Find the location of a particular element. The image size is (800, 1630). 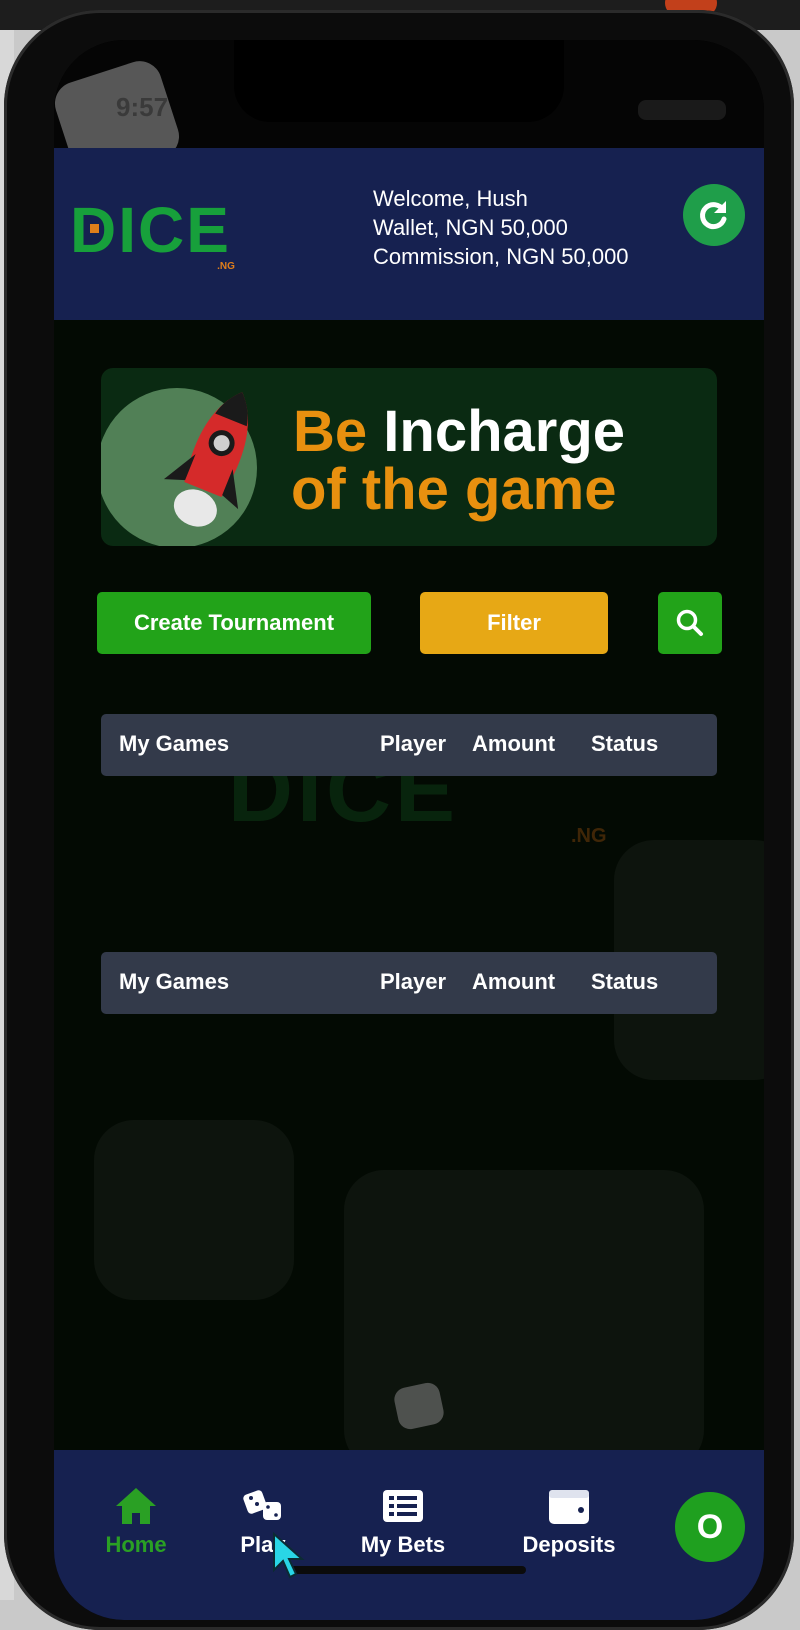

search-icon is located at coordinates (689, 622).